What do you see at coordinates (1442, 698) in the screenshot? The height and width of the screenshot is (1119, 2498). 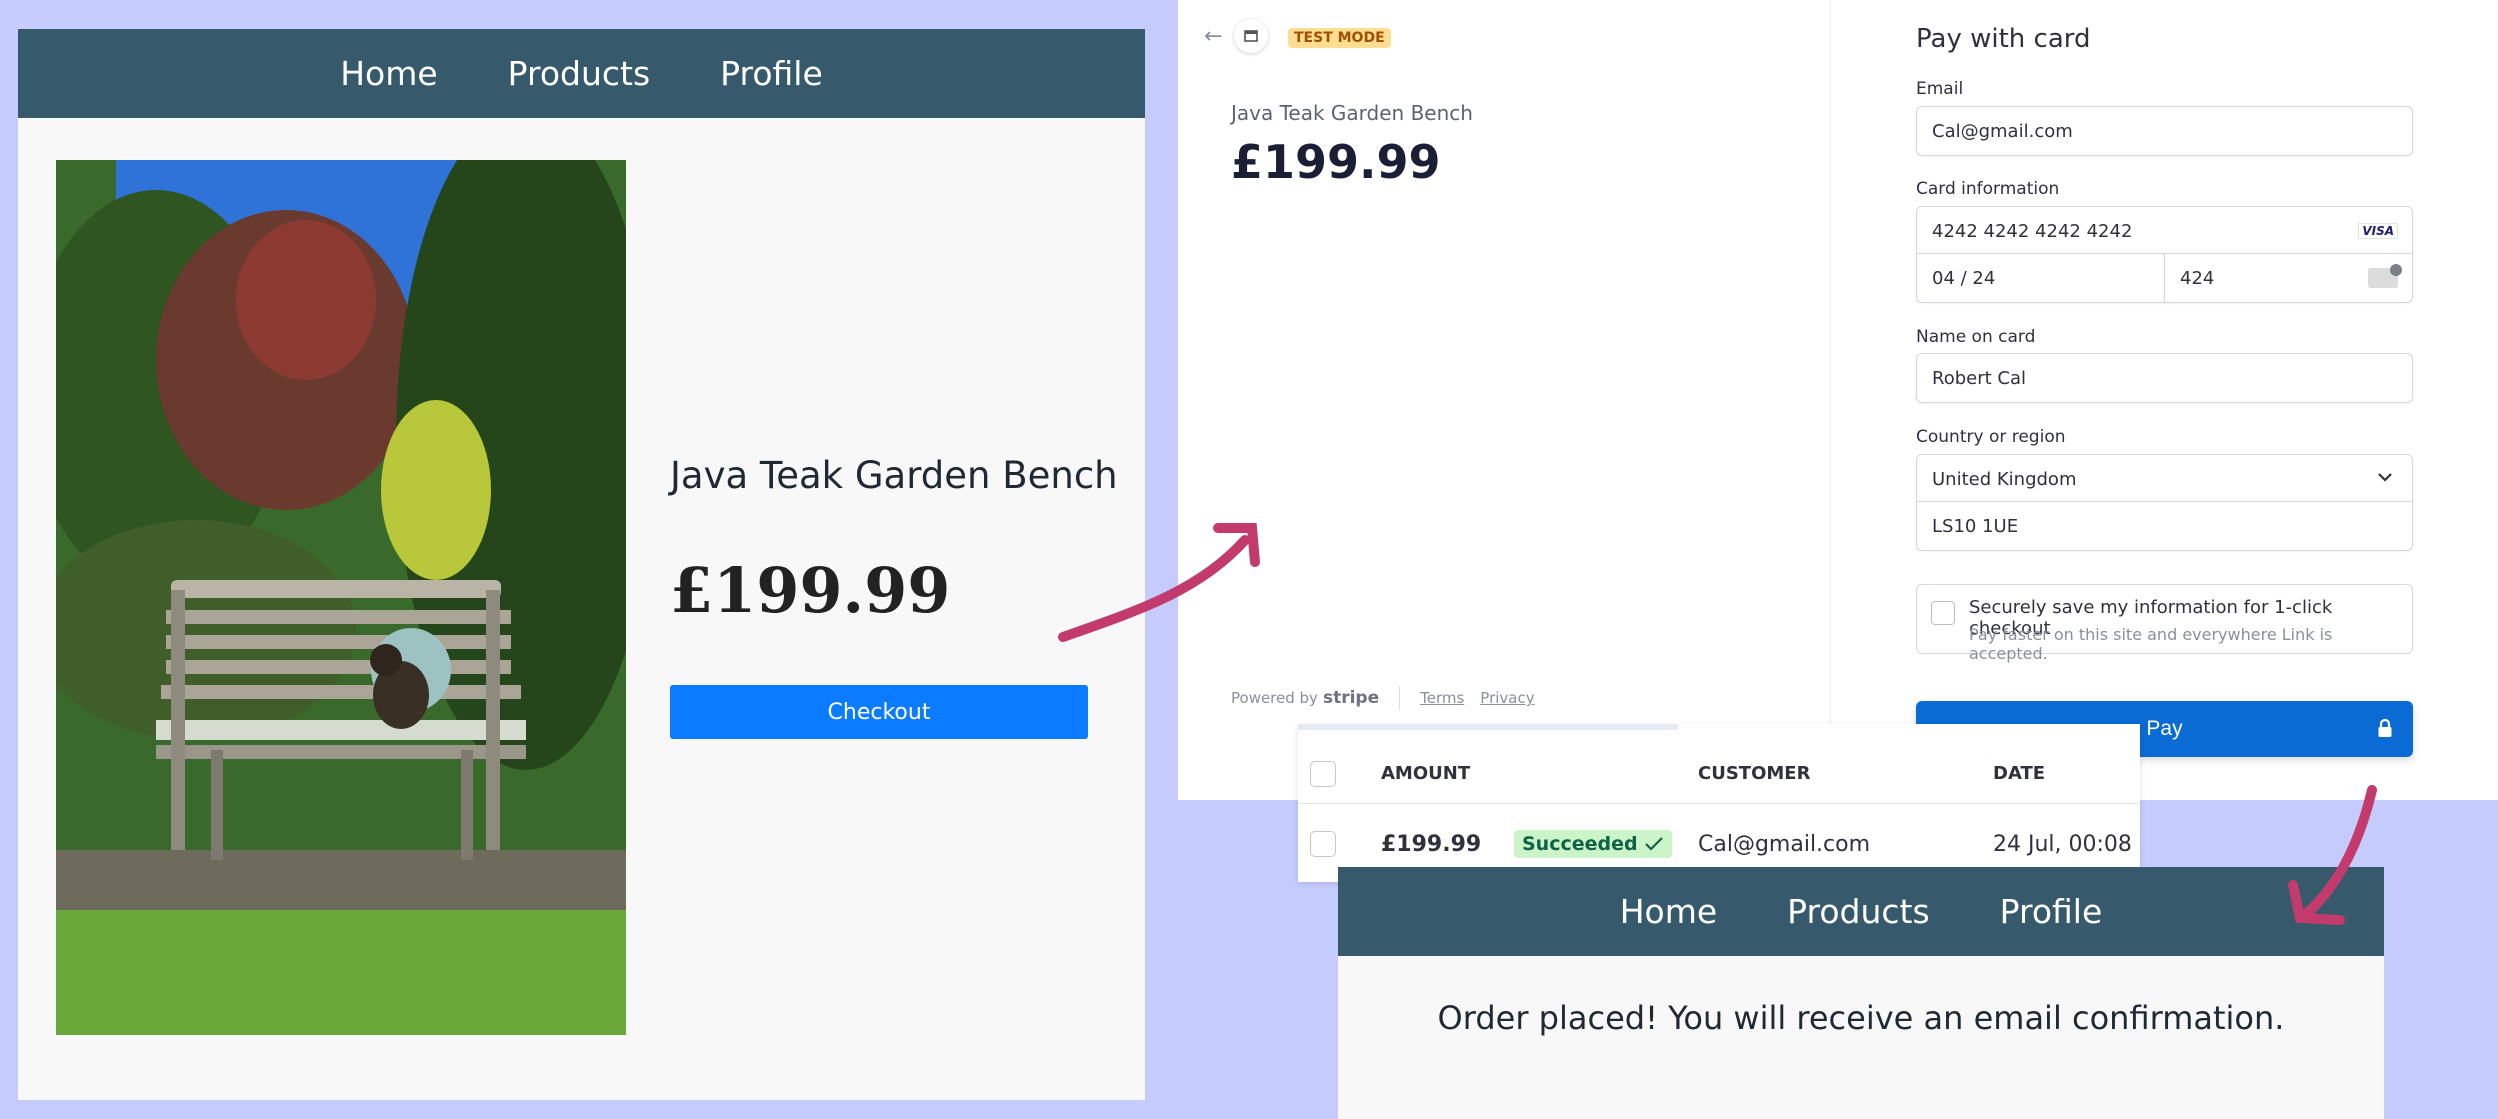 I see `terms-link: Terms` at bounding box center [1442, 698].